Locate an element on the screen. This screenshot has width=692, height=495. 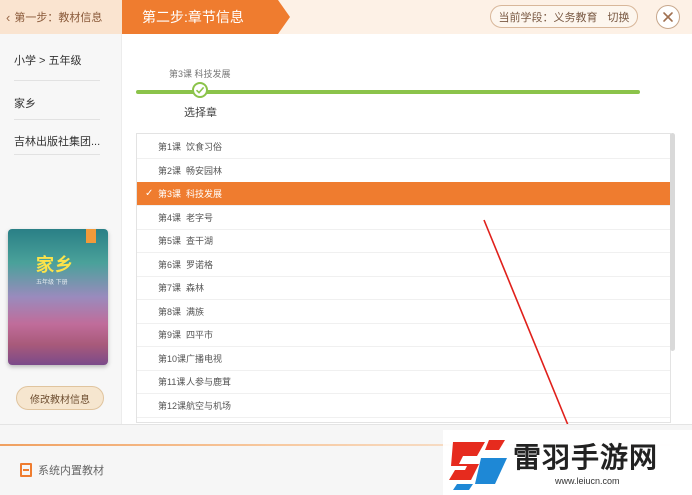
watermark-brand: 雷羽手游网 is located at coordinates (586, 457).